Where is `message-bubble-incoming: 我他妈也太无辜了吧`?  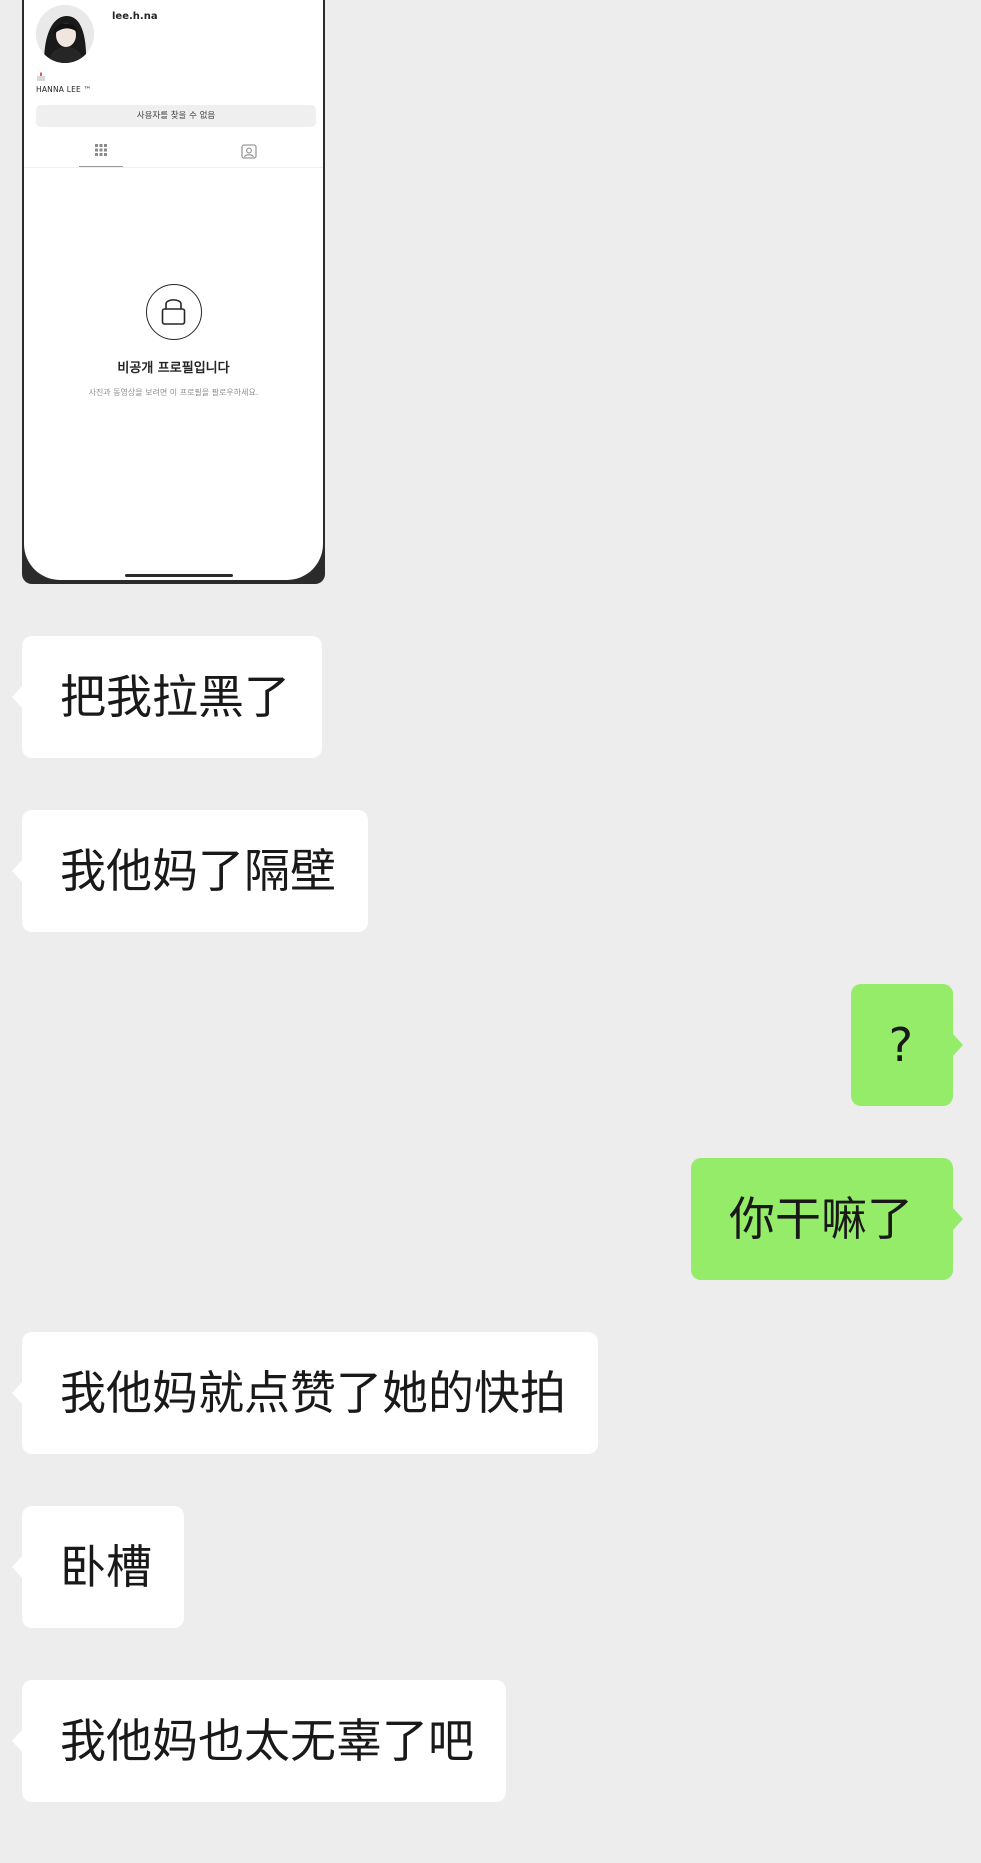
message-bubble-incoming: 我他妈也太无辜了吧 is located at coordinates (259, 1741).